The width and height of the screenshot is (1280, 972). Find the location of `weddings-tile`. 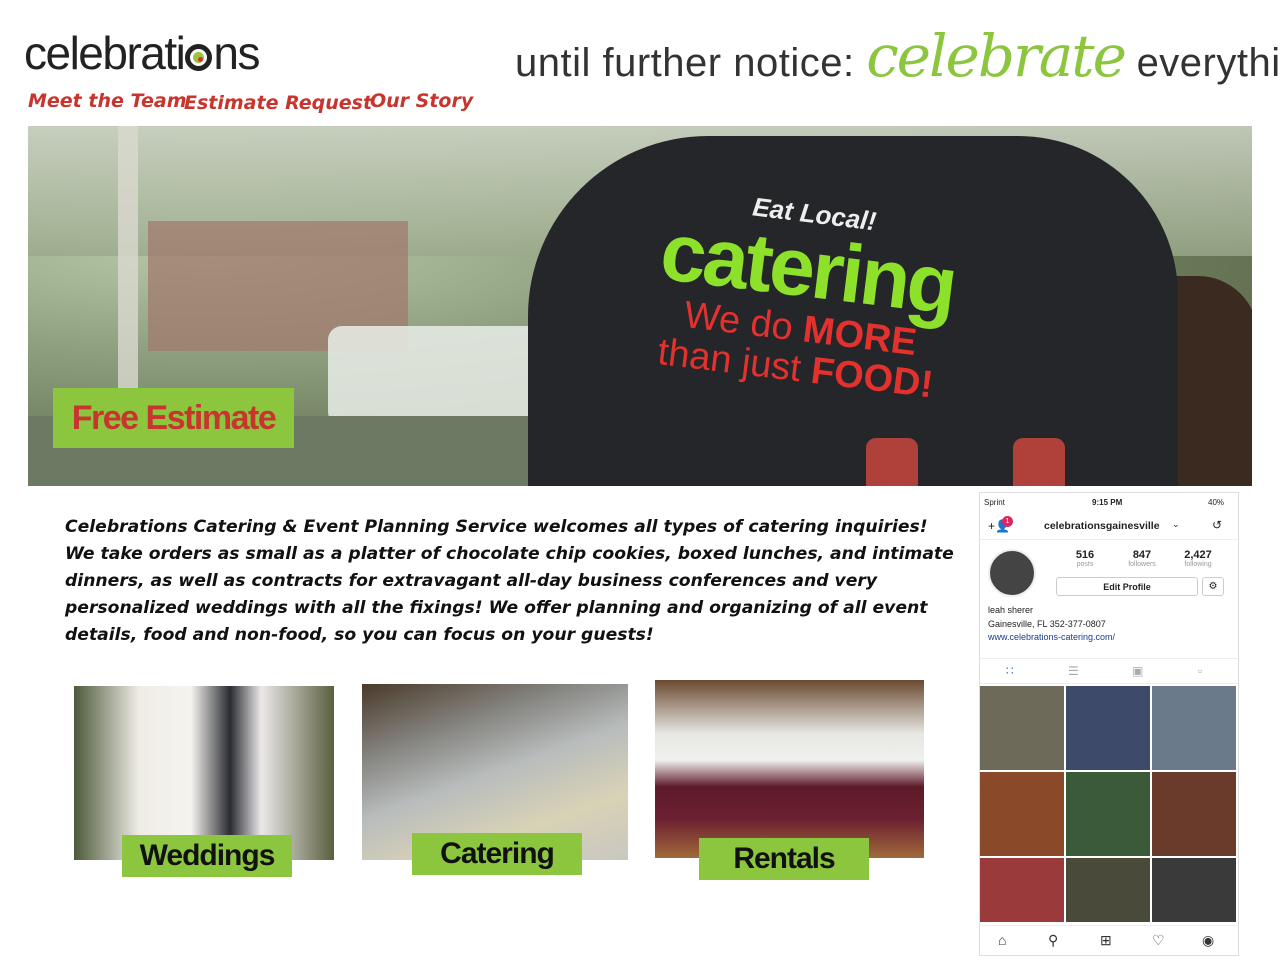

weddings-tile is located at coordinates (204, 773).